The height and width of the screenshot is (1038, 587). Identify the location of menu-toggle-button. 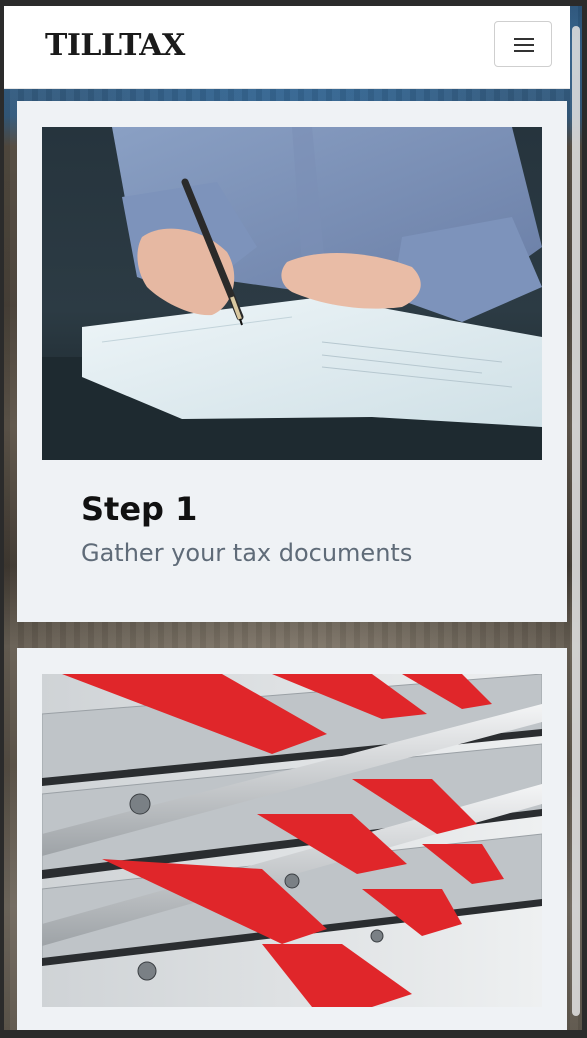
(523, 44).